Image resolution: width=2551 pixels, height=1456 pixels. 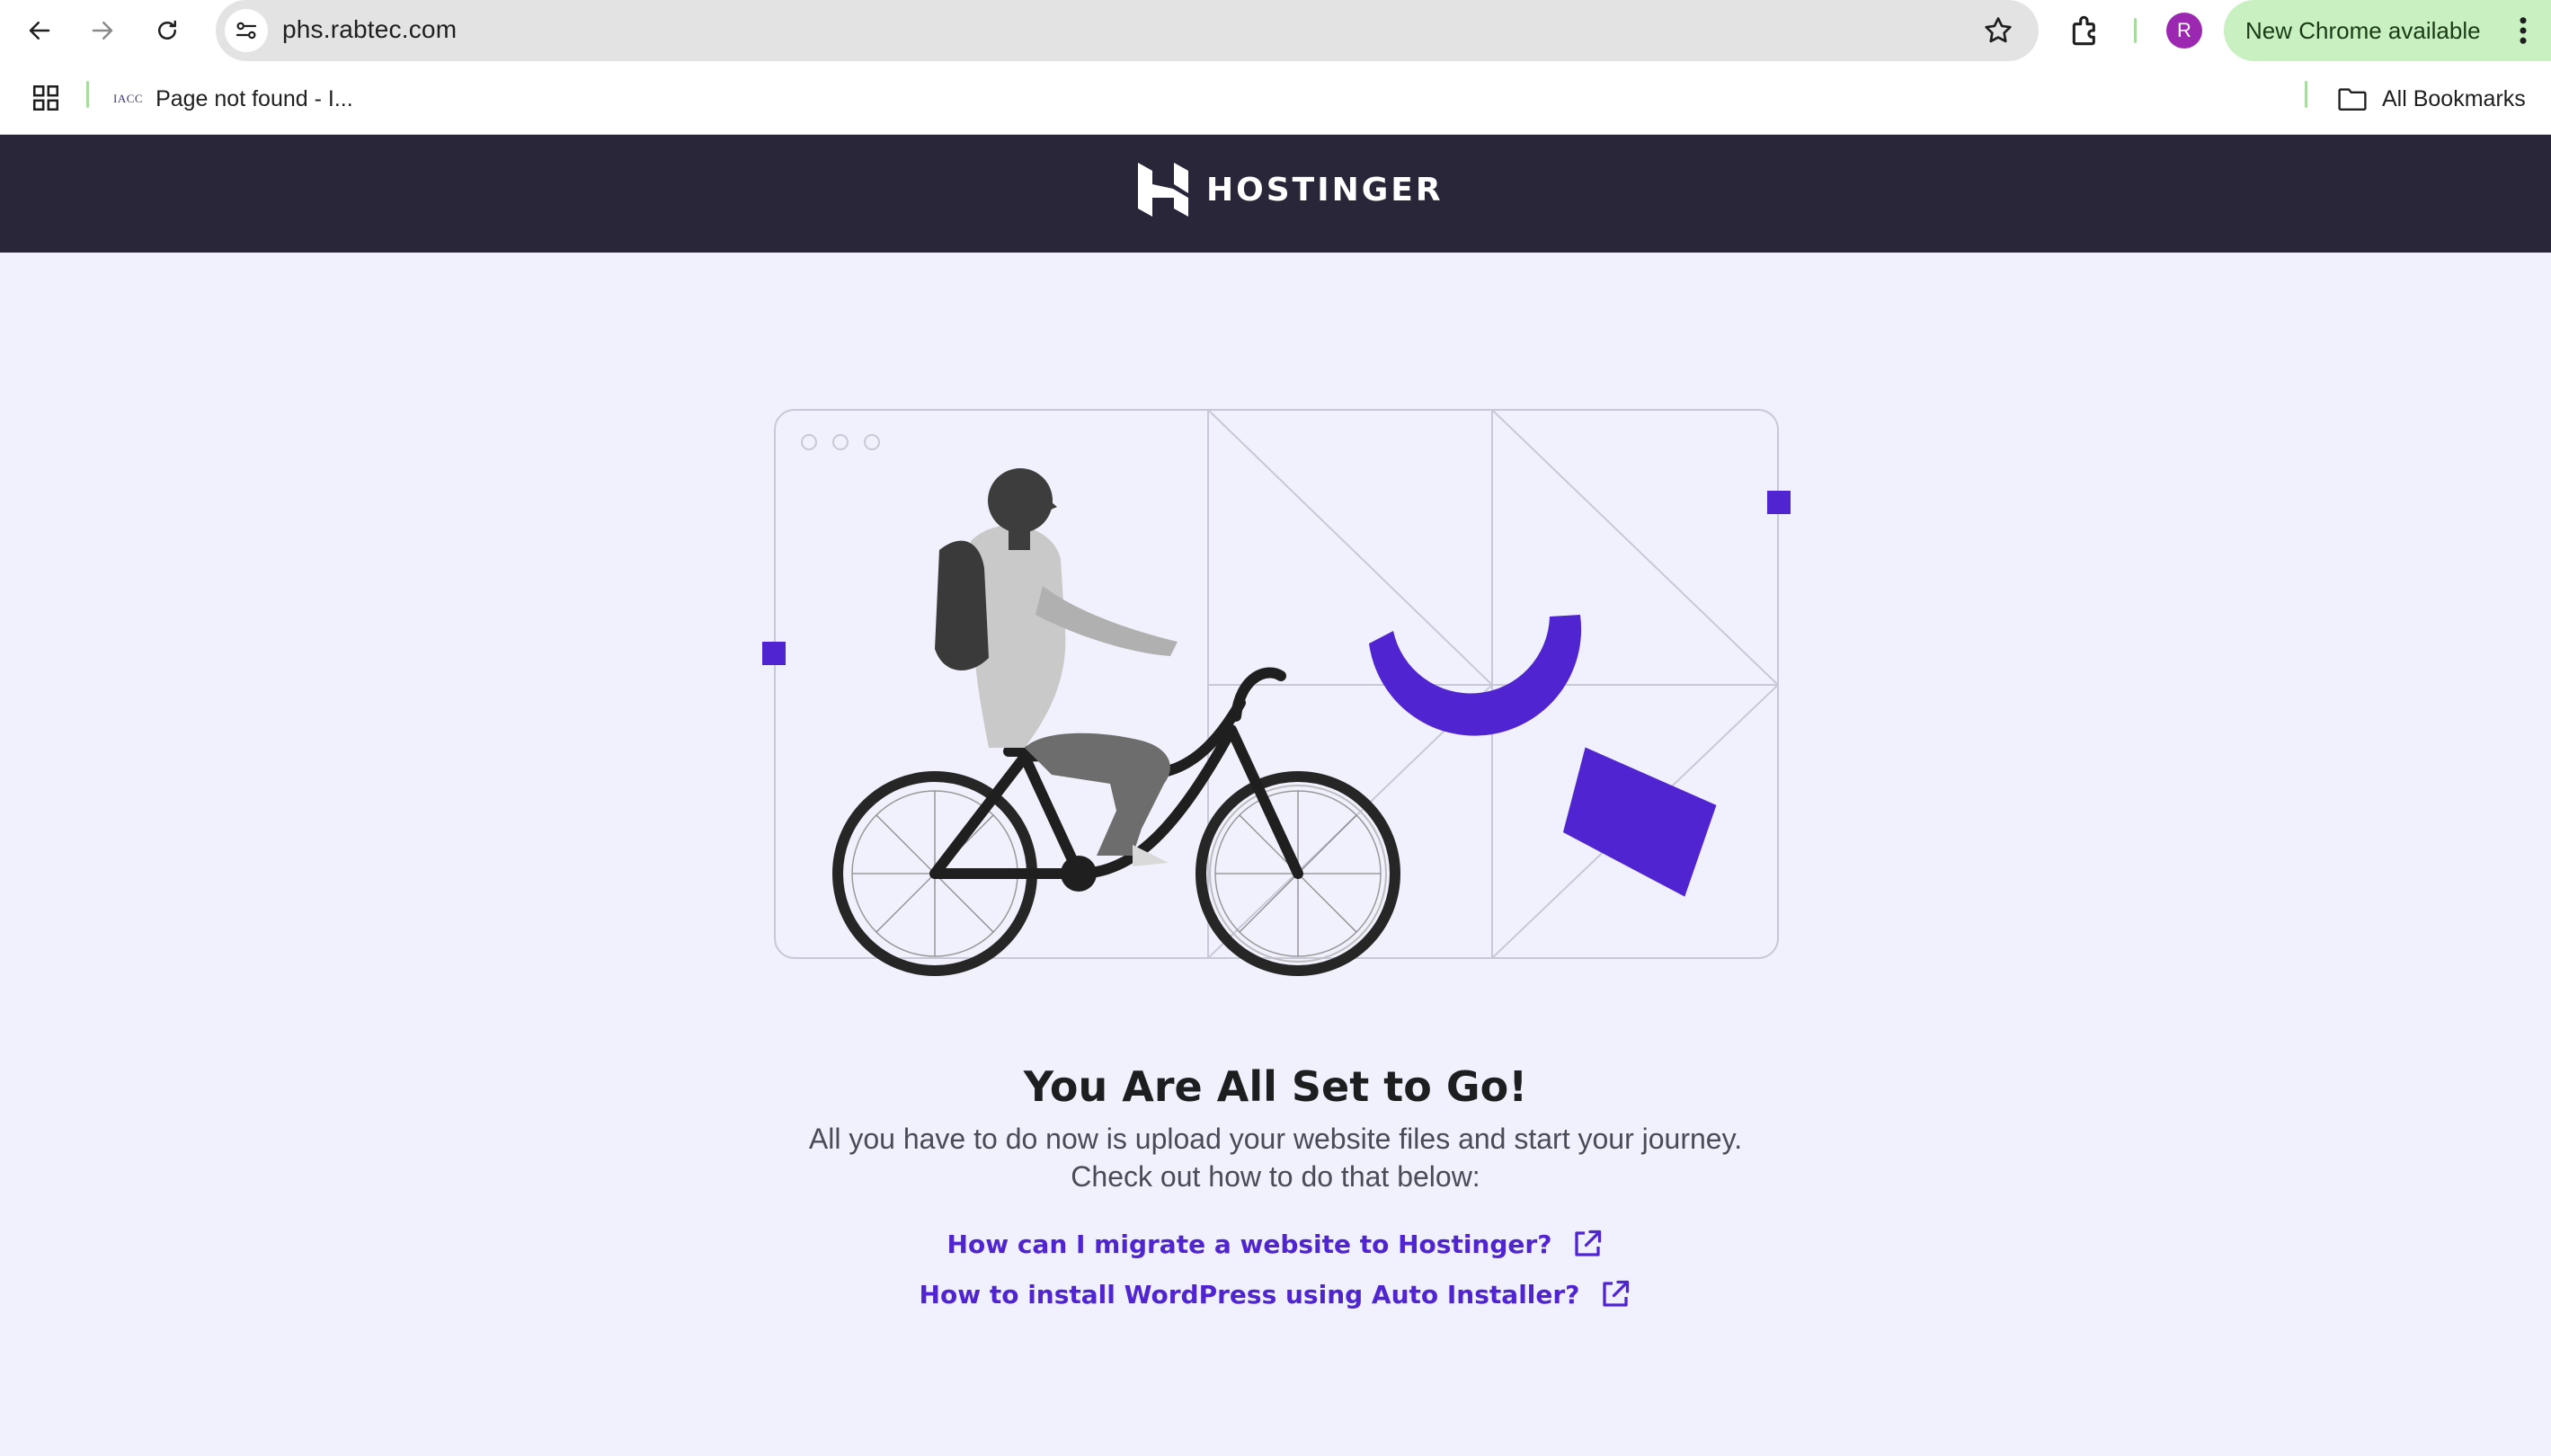 What do you see at coordinates (2454, 98) in the screenshot?
I see `all-bookmarks-label: All Bookmarks` at bounding box center [2454, 98].